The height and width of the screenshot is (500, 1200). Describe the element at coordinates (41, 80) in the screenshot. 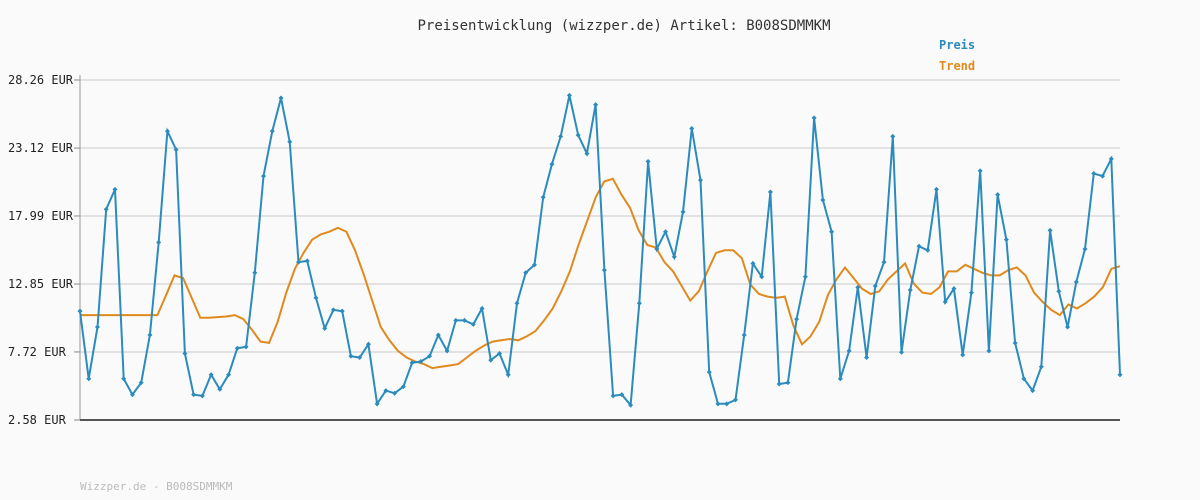

I see `y-tick-label: 28.26 EUR` at that location.